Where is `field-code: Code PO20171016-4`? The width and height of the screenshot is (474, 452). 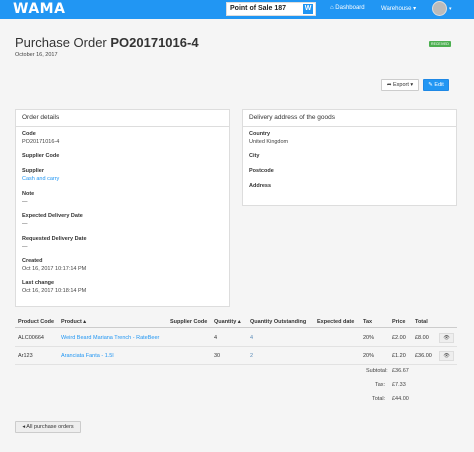 field-code: Code PO20171016-4 is located at coordinates (40, 138).